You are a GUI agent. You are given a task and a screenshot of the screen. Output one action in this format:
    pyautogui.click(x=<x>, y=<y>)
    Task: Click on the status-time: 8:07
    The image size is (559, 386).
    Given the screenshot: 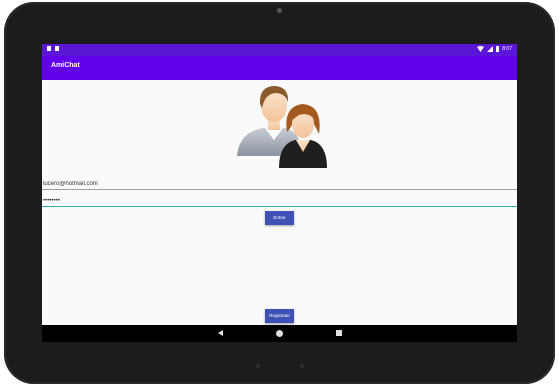 What is the action you would take?
    pyautogui.click(x=507, y=49)
    